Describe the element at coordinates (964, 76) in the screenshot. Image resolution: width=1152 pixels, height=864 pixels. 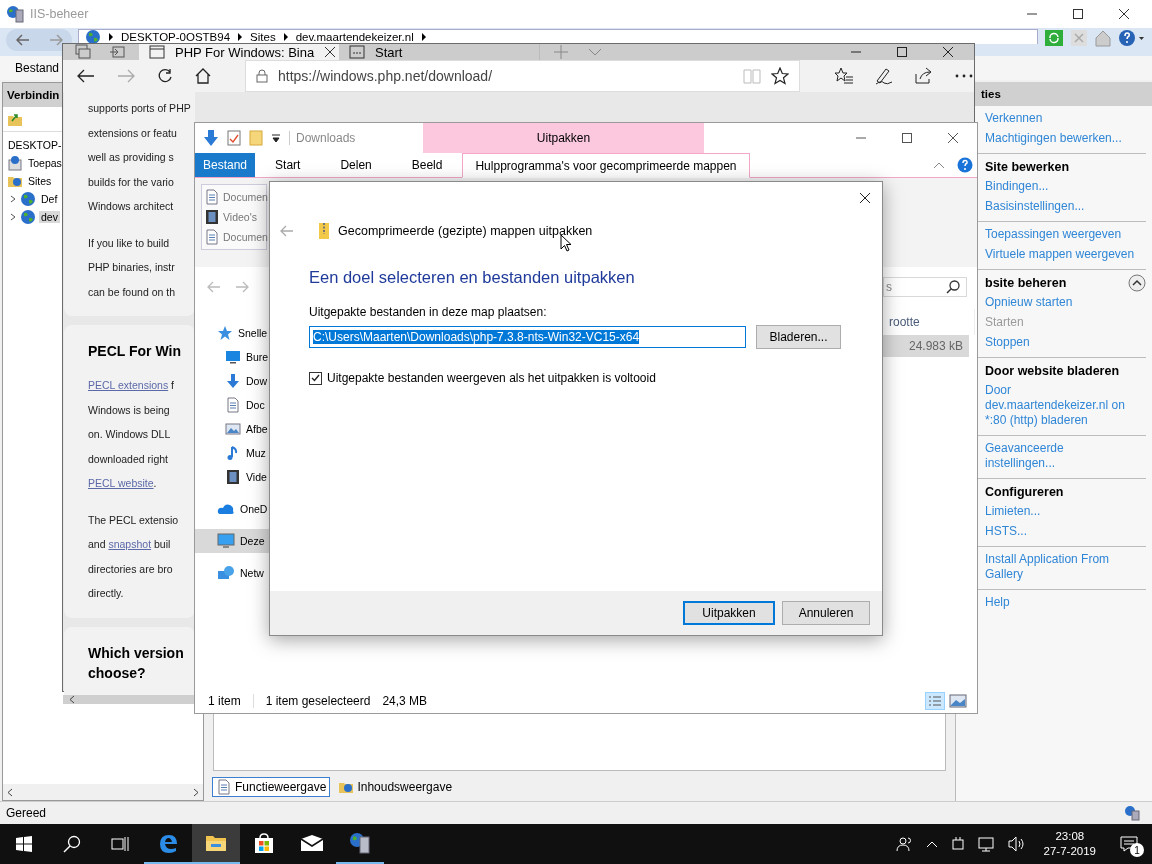
I see `more-icon` at that location.